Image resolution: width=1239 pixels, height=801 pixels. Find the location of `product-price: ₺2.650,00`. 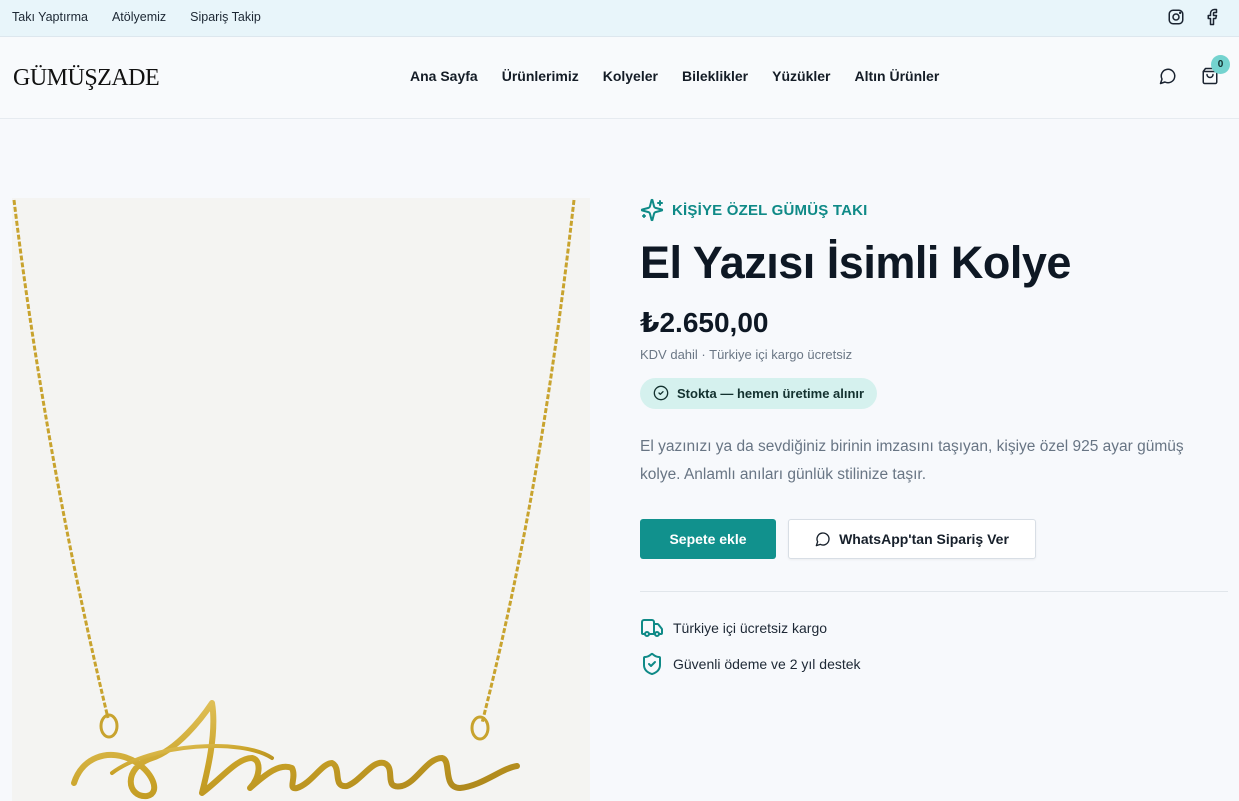

product-price: ₺2.650,00 is located at coordinates (704, 322).